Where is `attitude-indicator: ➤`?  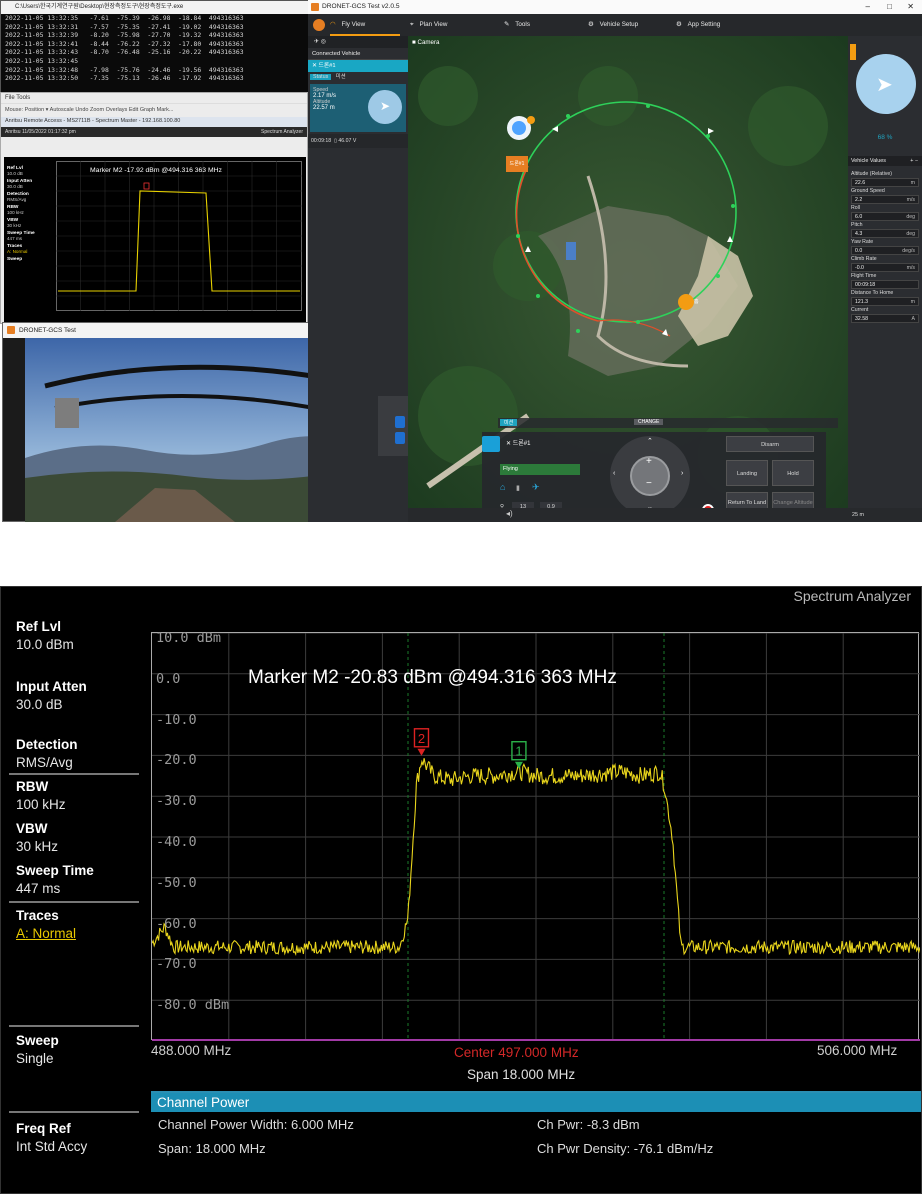
attitude-indicator: ➤ is located at coordinates (385, 107).